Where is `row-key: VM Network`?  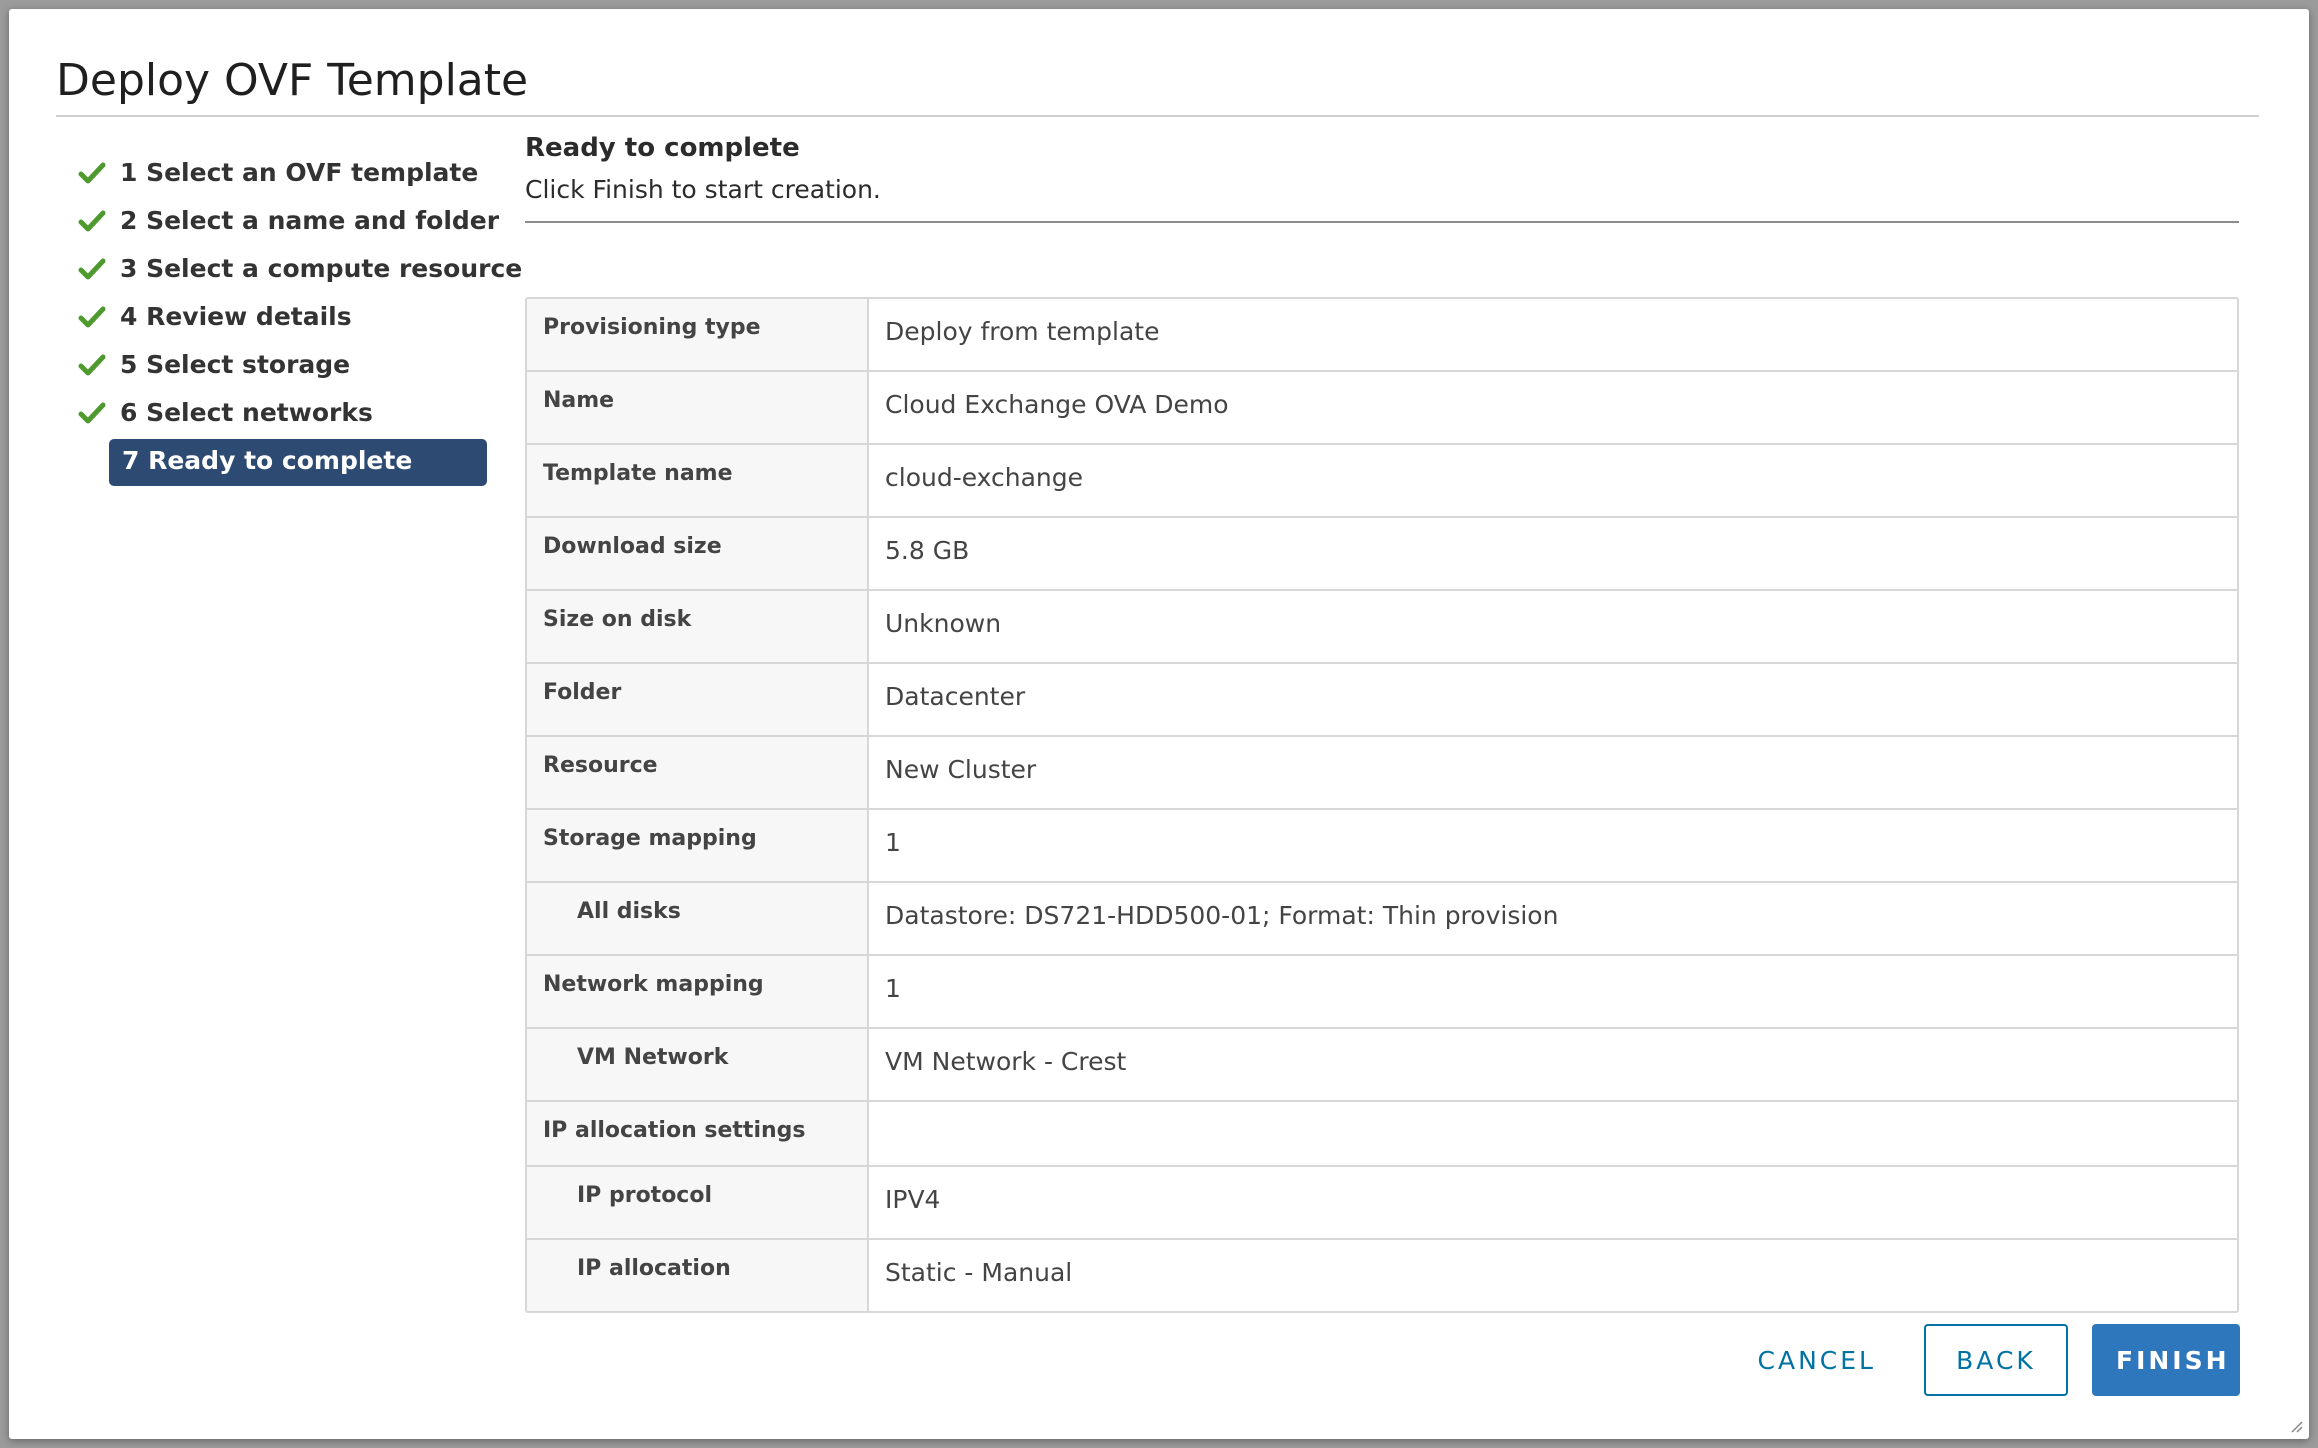
row-key: VM Network is located at coordinates (698, 1064).